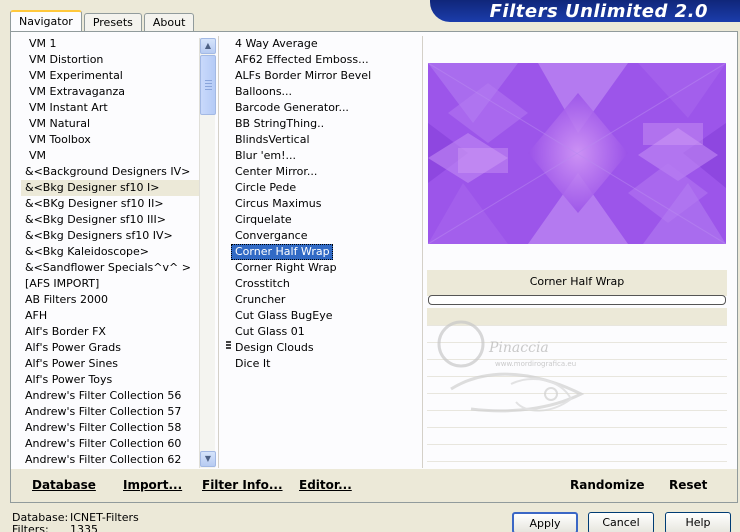 The height and width of the screenshot is (532, 740). What do you see at coordinates (276, 204) in the screenshot?
I see `filter-item: Circus Maximus` at bounding box center [276, 204].